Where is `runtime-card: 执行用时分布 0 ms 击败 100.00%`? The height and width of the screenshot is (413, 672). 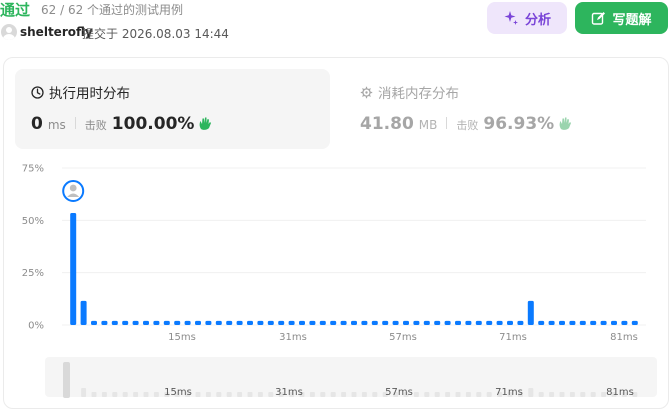
runtime-card: 执行用时分布 0 ms 击败 100.00% is located at coordinates (172, 109).